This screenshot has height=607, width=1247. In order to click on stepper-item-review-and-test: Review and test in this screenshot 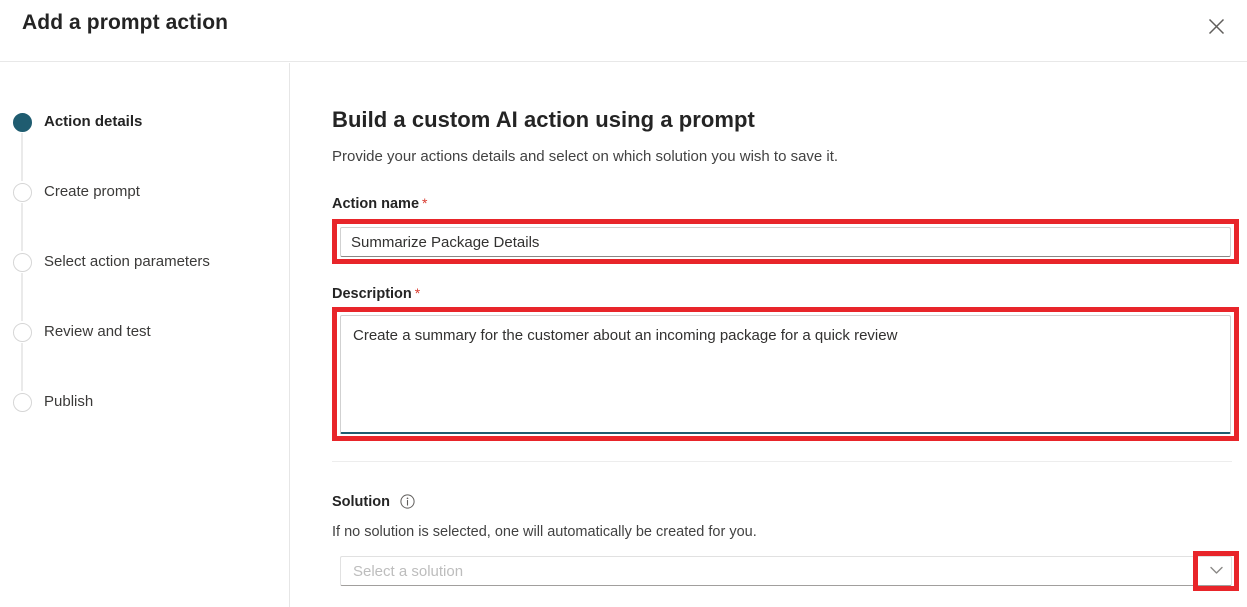, I will do `click(145, 356)`.